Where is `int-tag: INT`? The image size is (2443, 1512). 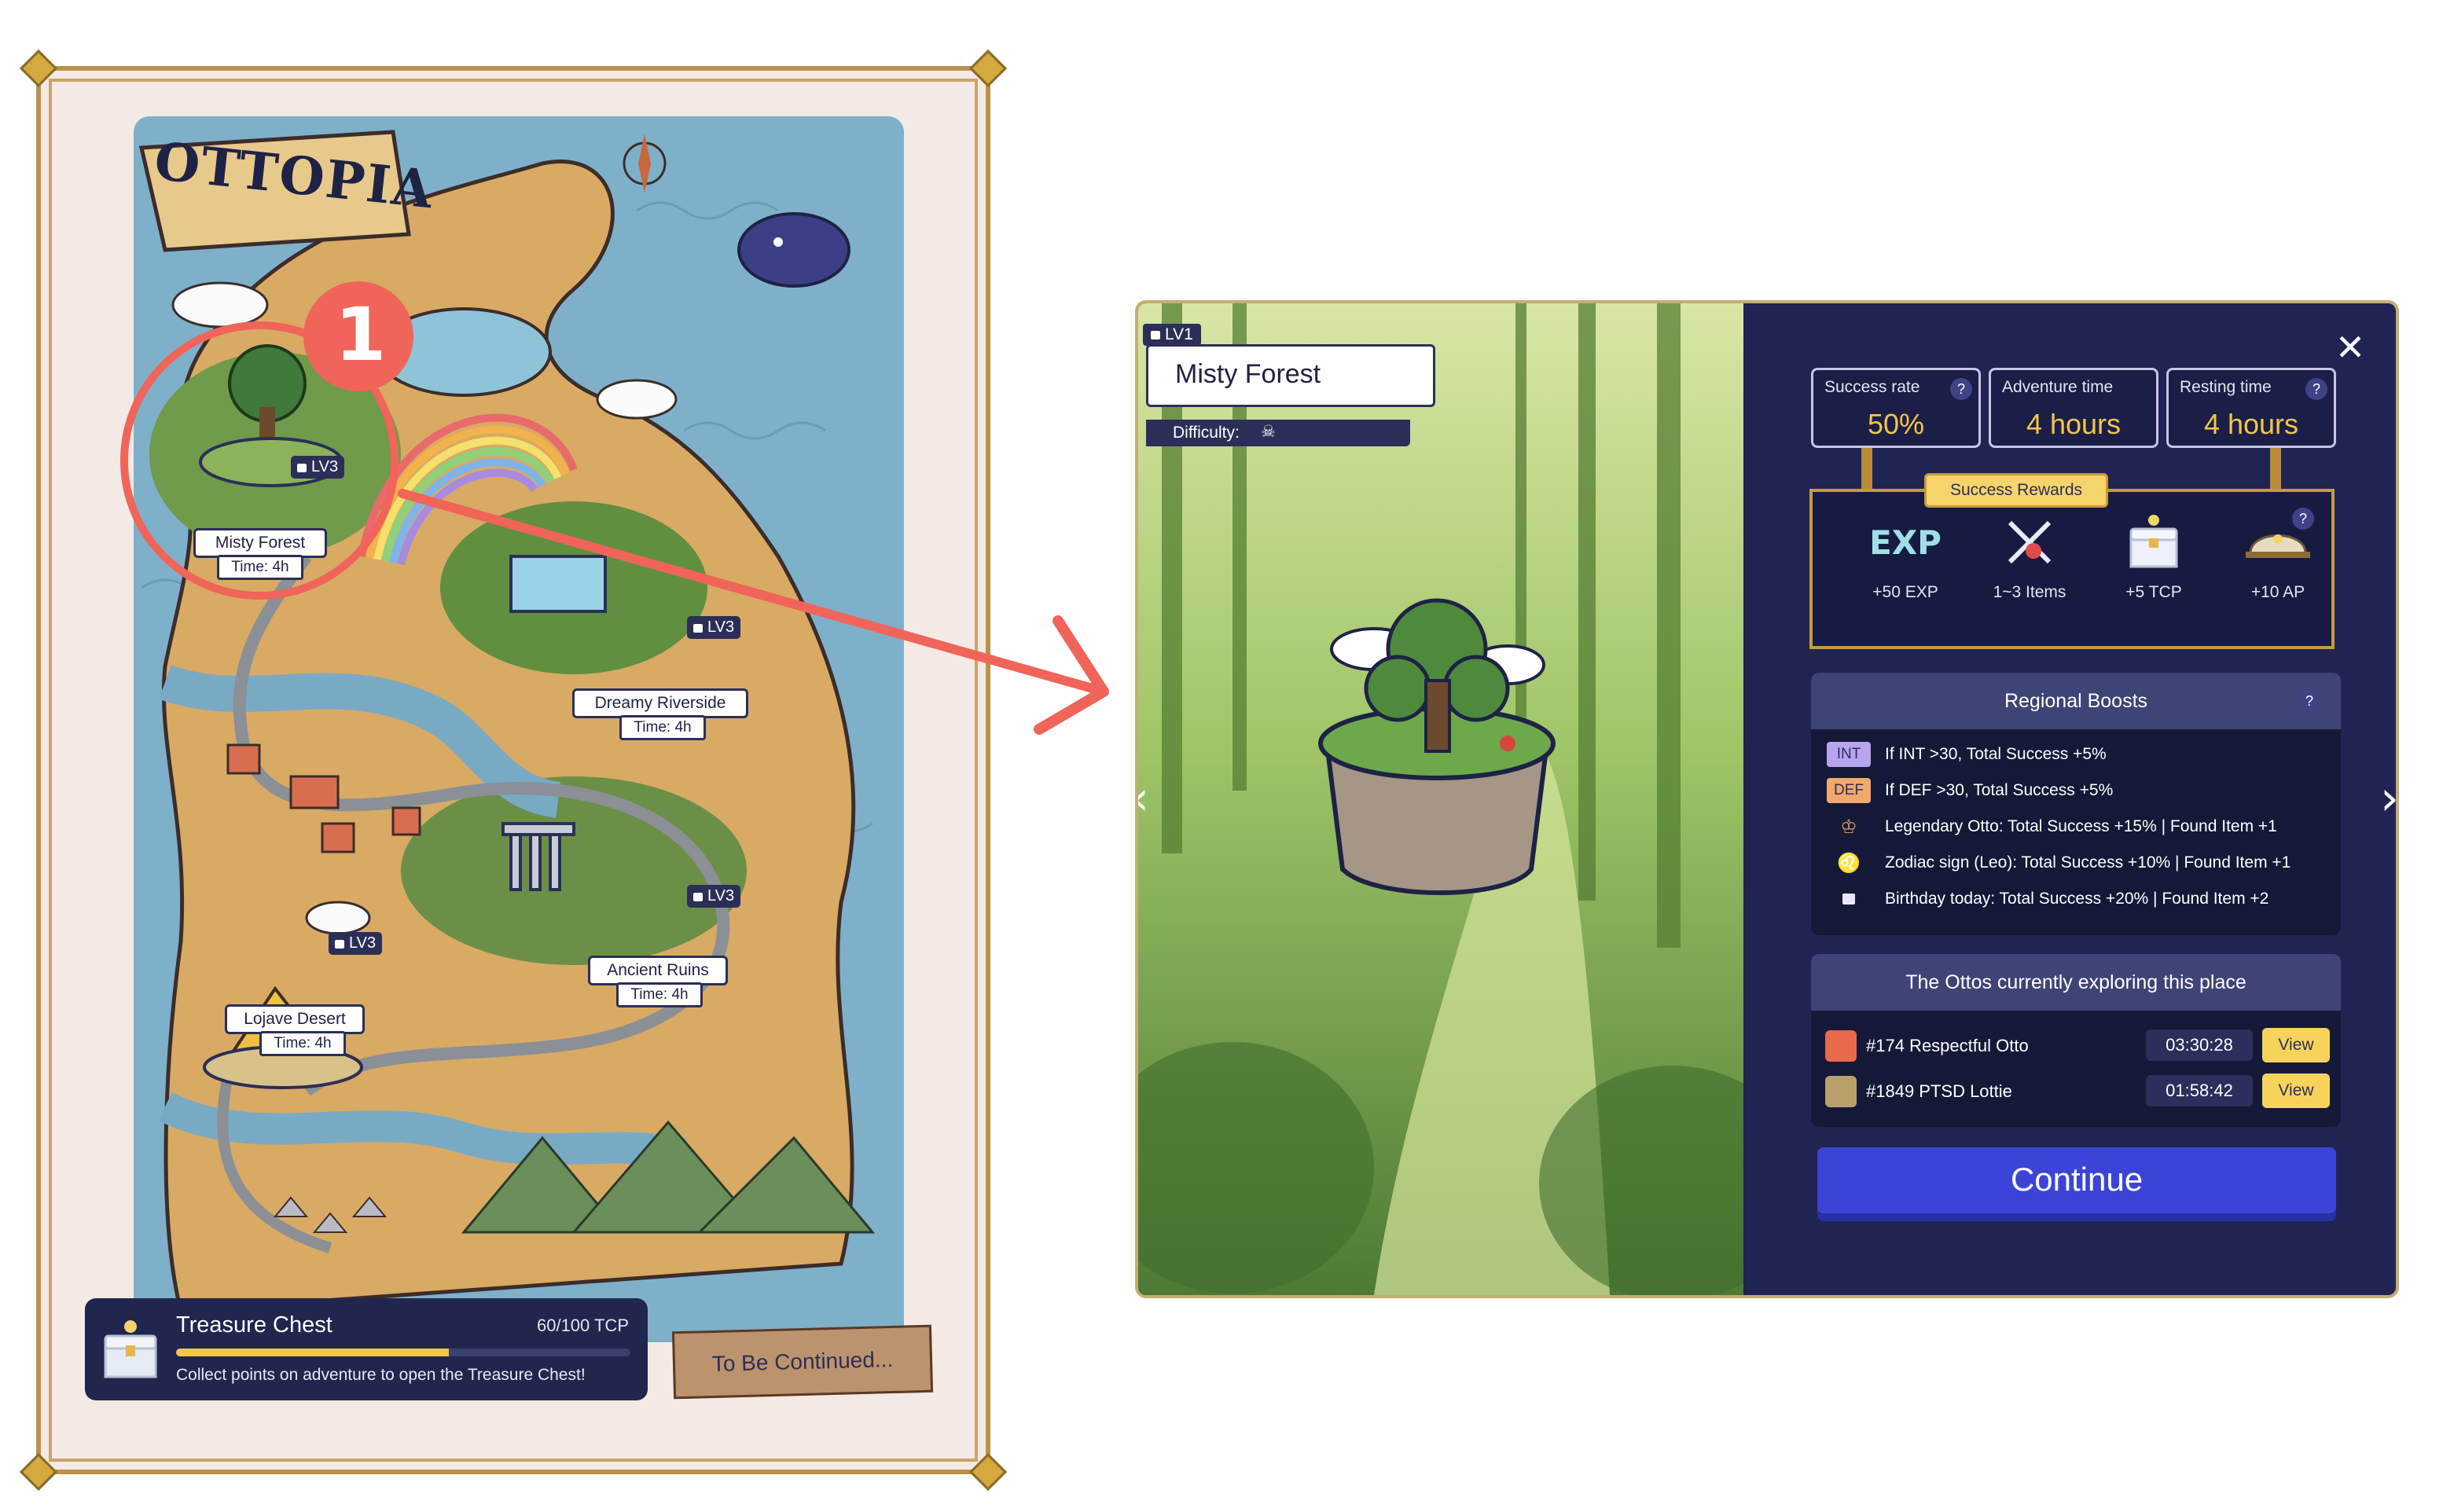 int-tag: INT is located at coordinates (1849, 755).